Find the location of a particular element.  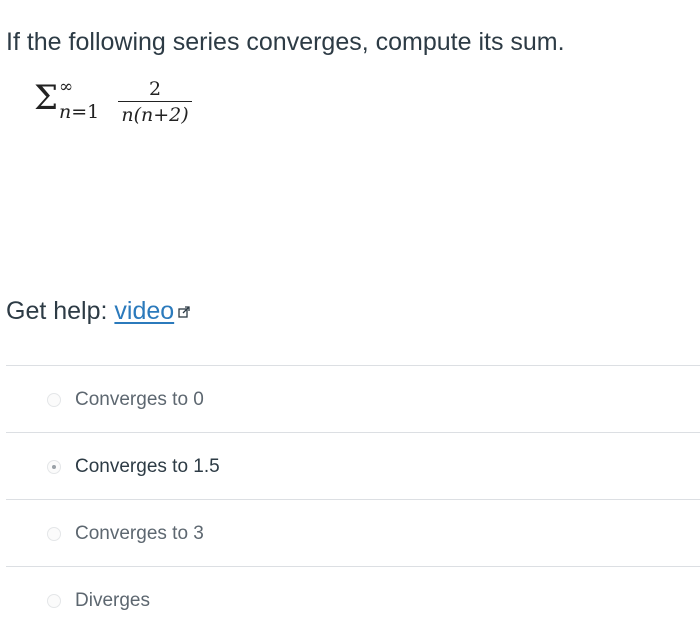

option-label: Converges to 0 is located at coordinates (139, 399).